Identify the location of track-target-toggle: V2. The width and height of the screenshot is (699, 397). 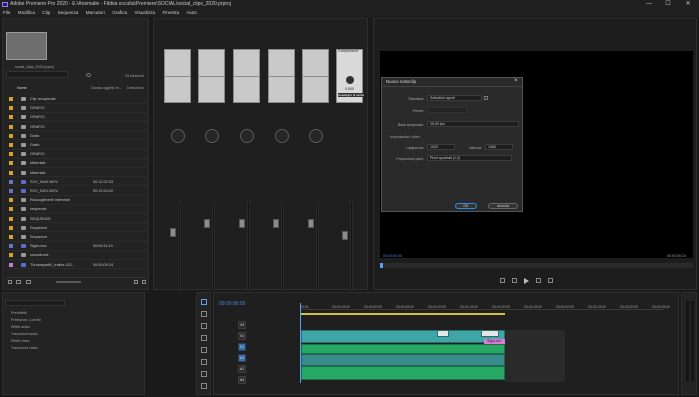
(242, 336).